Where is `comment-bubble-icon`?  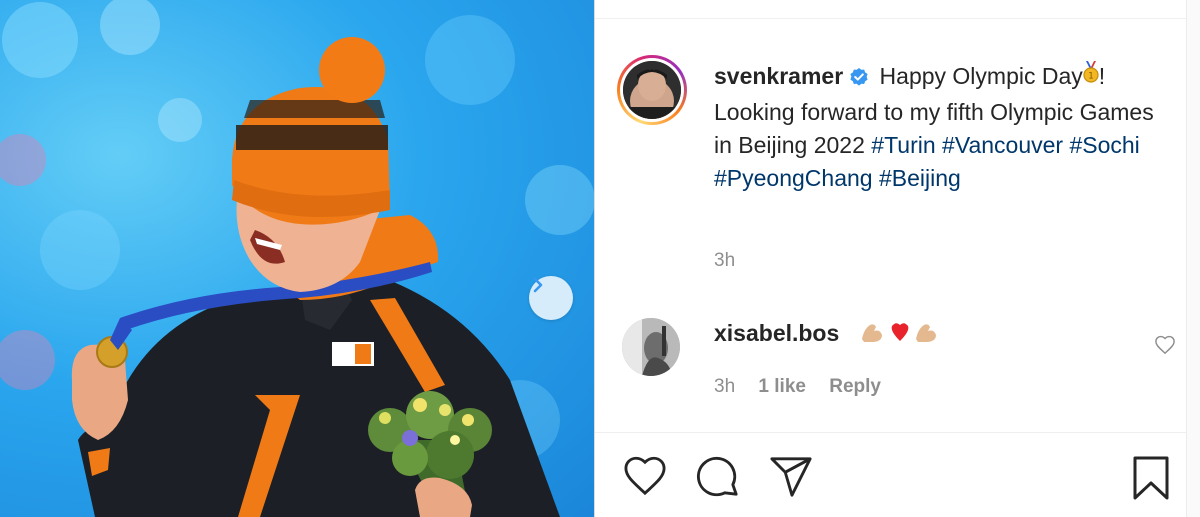
comment-bubble-icon is located at coordinates (718, 477).